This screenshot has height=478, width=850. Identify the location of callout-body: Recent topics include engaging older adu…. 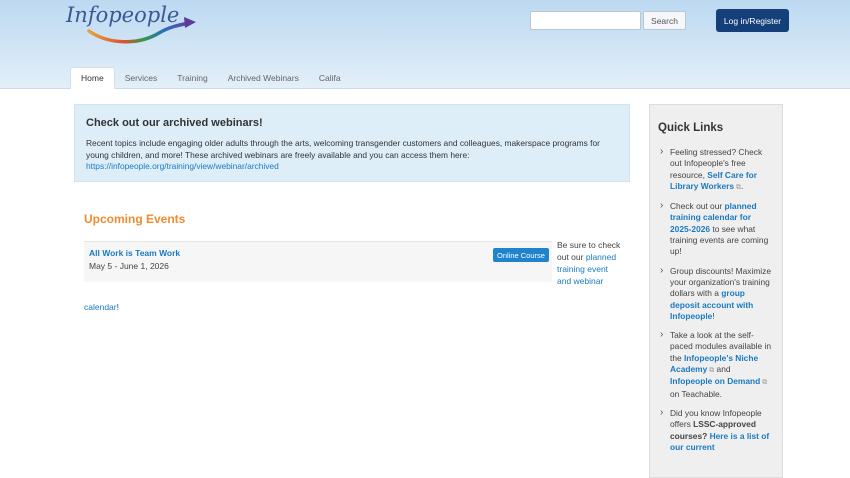
(352, 155).